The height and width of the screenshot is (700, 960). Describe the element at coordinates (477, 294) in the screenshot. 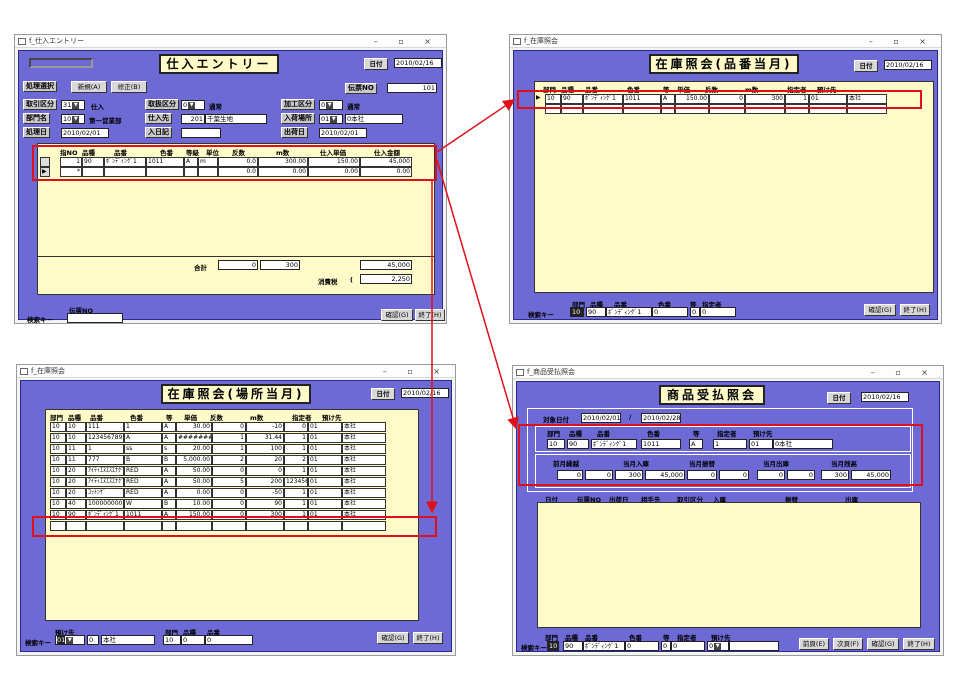

I see `arrow-to-receipt-inquiry` at that location.